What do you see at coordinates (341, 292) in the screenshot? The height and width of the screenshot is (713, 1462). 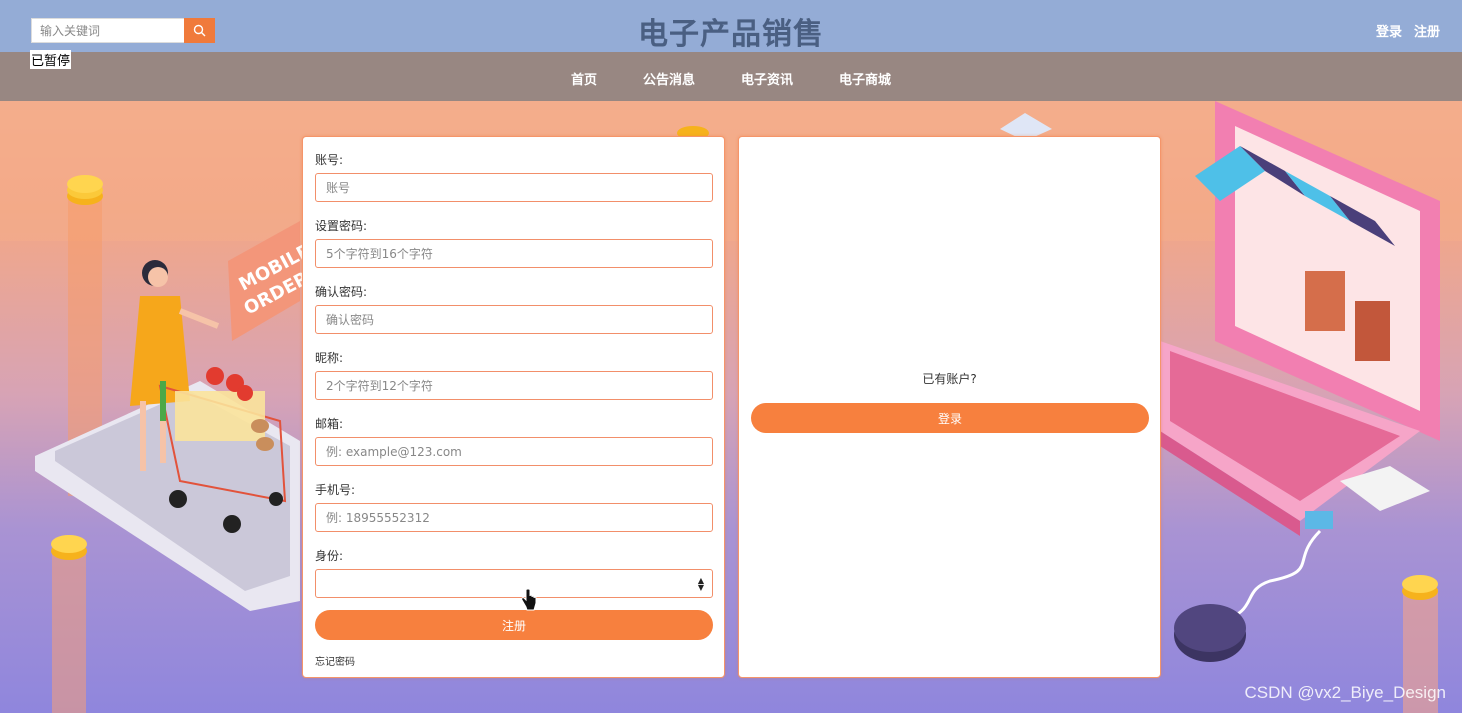 I see `confirm-password-label: 确认密码:` at bounding box center [341, 292].